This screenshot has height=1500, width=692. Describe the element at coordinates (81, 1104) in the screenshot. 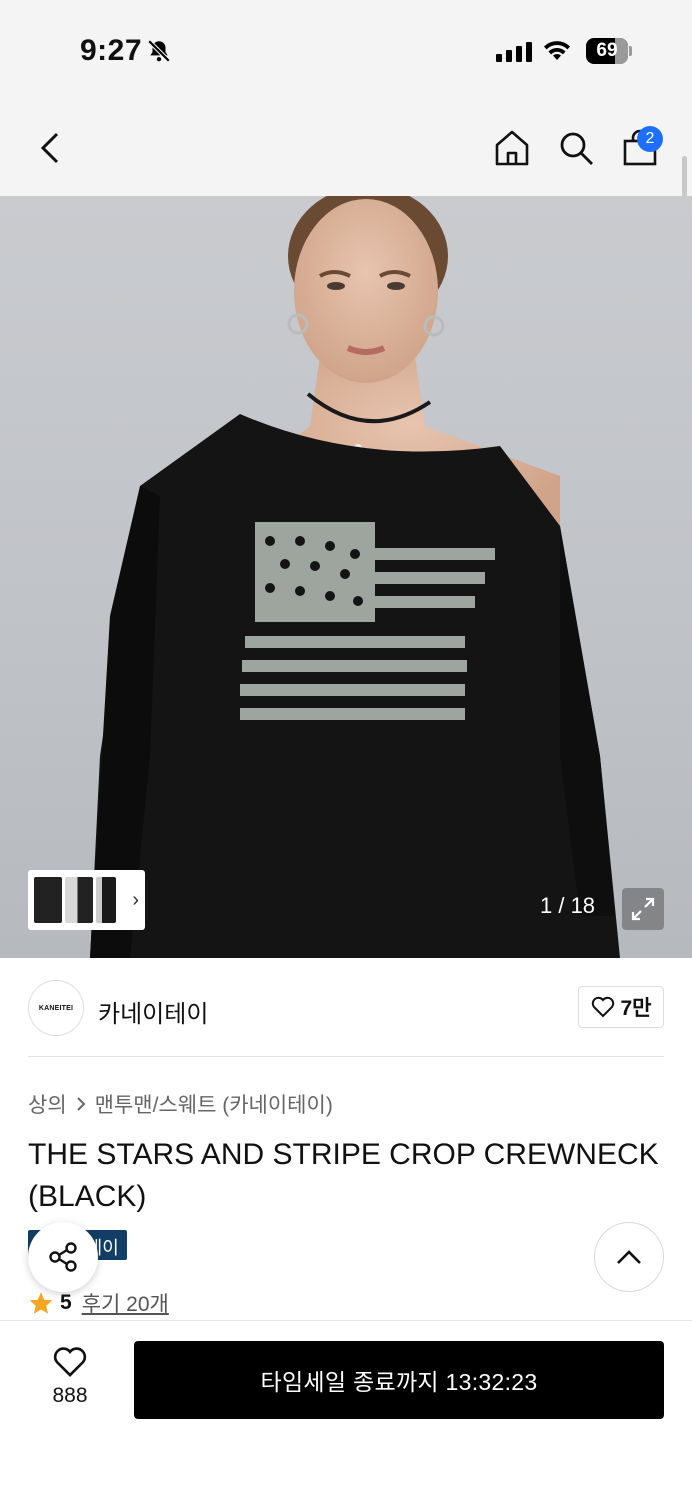

I see `chevron-right-icon` at that location.